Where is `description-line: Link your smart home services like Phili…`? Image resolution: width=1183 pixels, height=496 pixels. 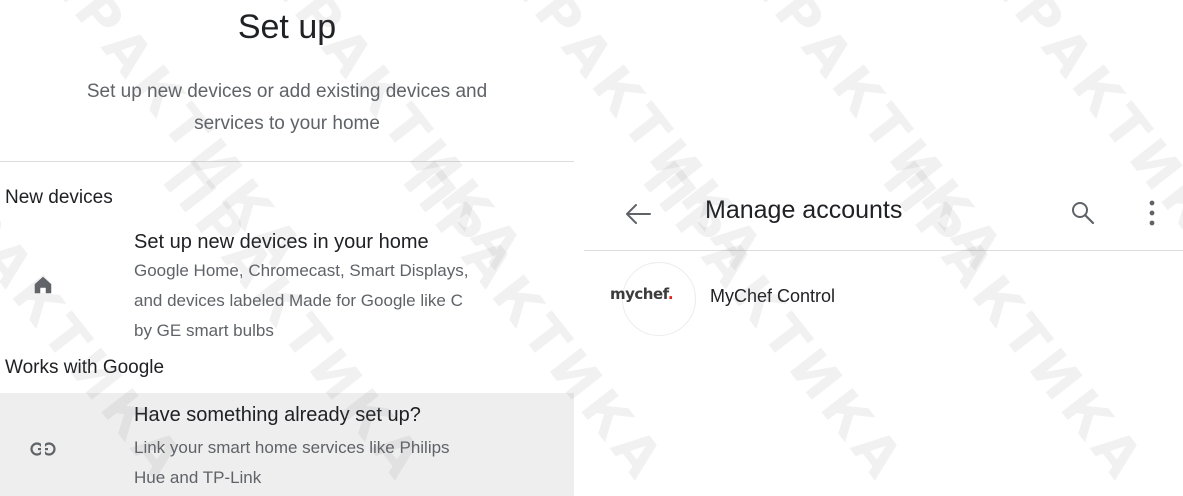 description-line: Link your smart home services like Phili… is located at coordinates (292, 447).